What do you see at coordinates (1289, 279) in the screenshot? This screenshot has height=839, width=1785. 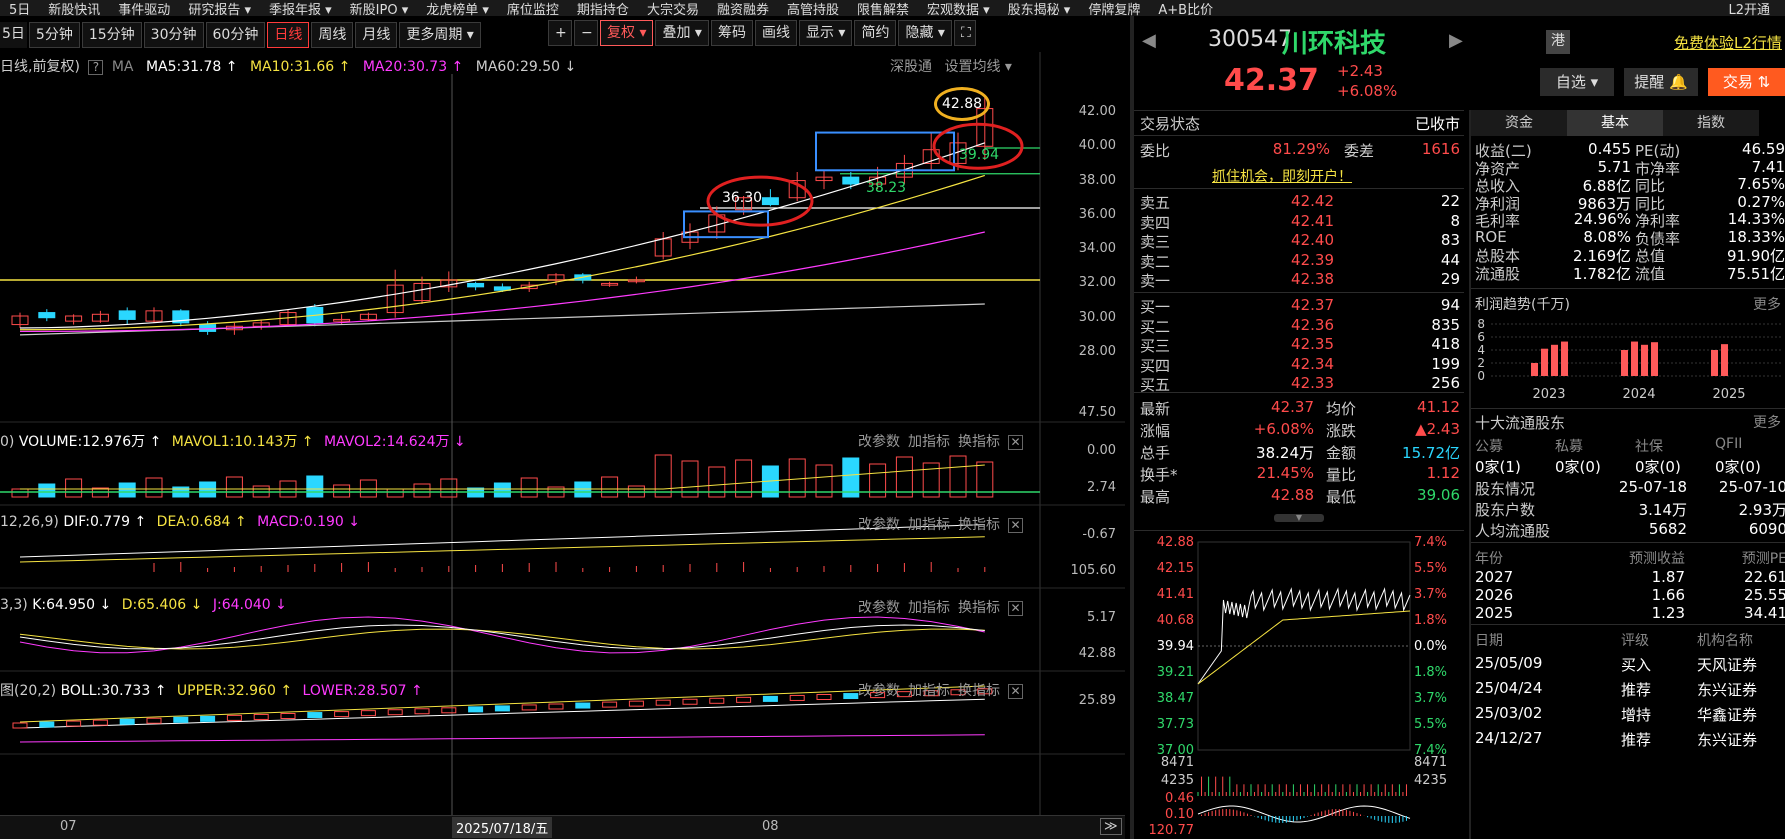 I see `sell-price: 42.38` at bounding box center [1289, 279].